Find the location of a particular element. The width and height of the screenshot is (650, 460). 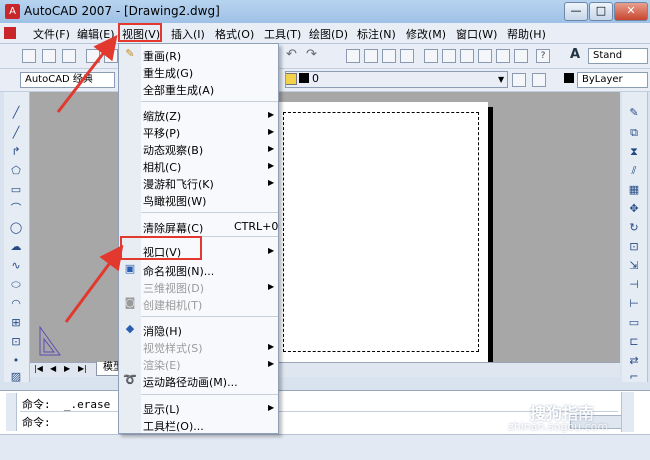

annotation-arrows is located at coordinates (90, 178).